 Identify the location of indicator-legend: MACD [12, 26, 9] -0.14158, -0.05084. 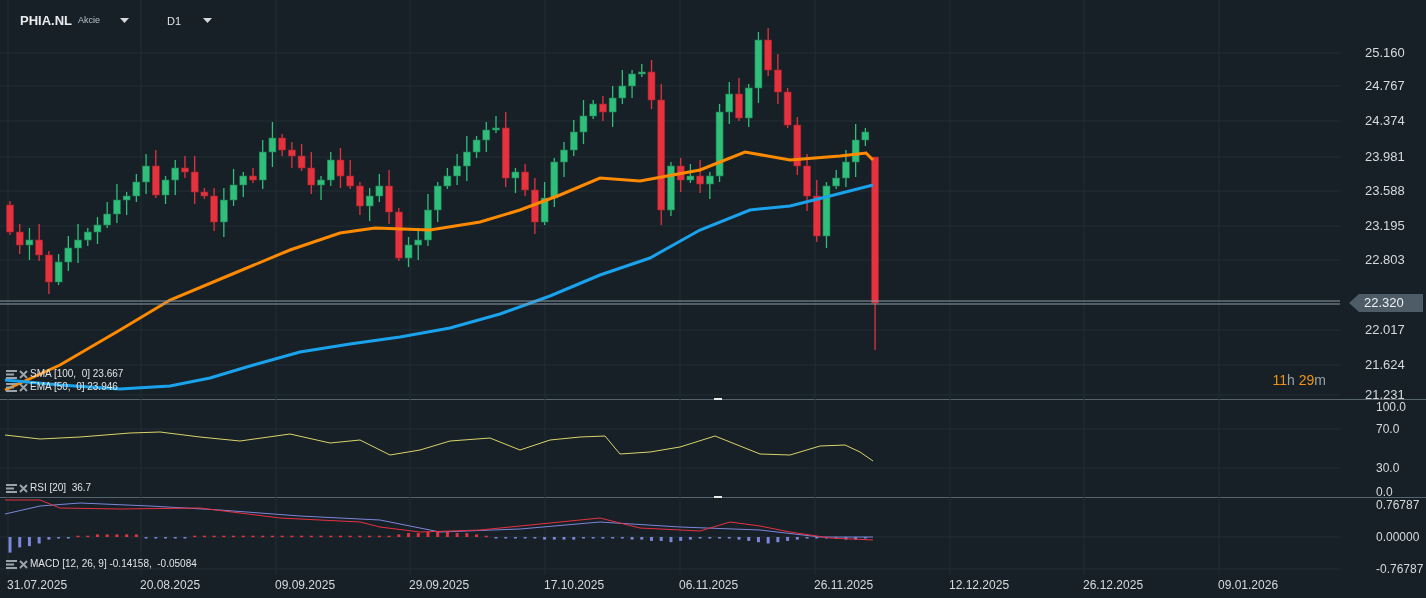
(113, 564).